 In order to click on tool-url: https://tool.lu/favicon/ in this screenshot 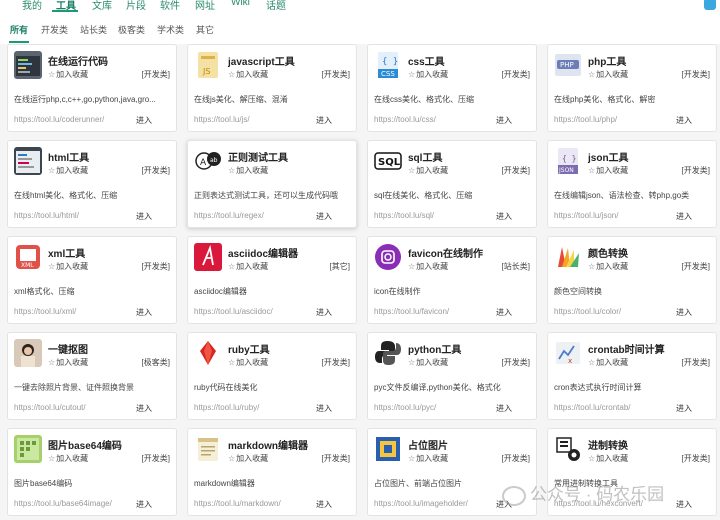, I will do `click(411, 311)`.